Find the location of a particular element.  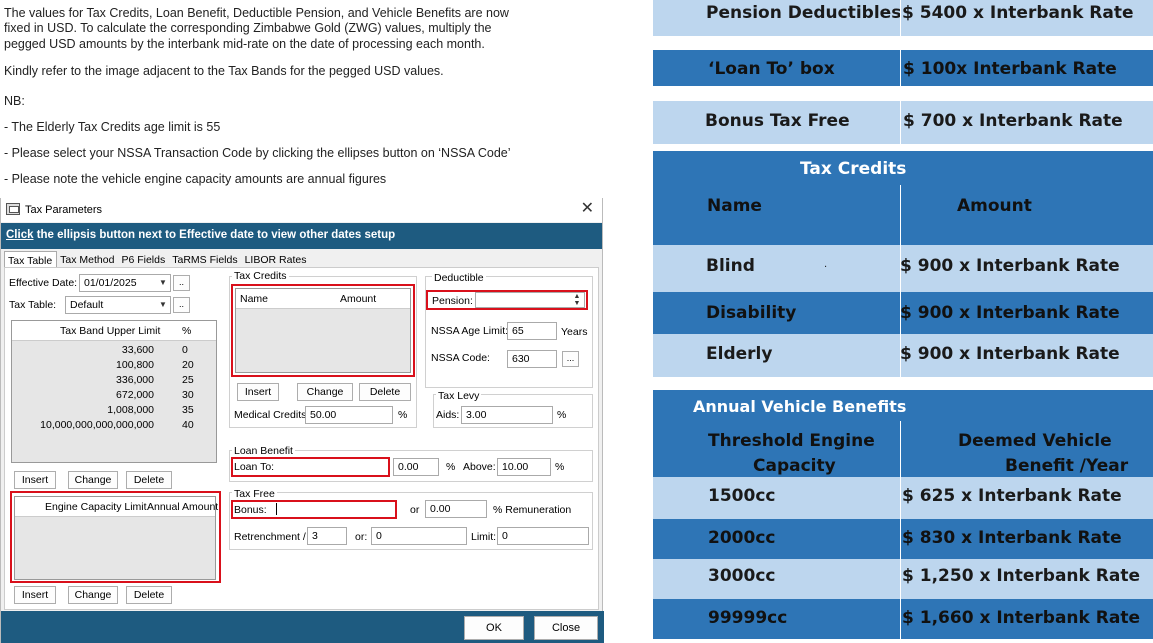

pension-value: $ 5400 x Interbank Rate is located at coordinates (1018, 13).